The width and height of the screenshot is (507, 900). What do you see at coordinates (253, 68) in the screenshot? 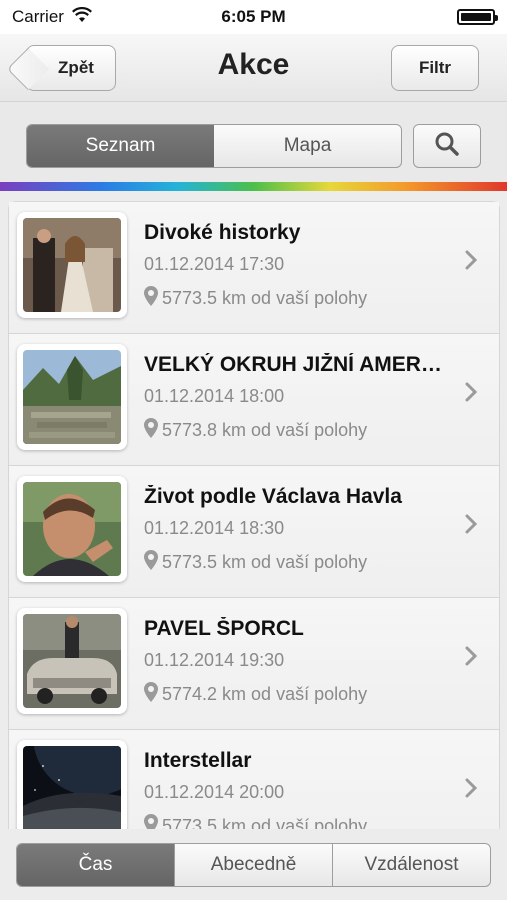
I see `navigation-bar: Zpět Akce Filtr` at bounding box center [253, 68].